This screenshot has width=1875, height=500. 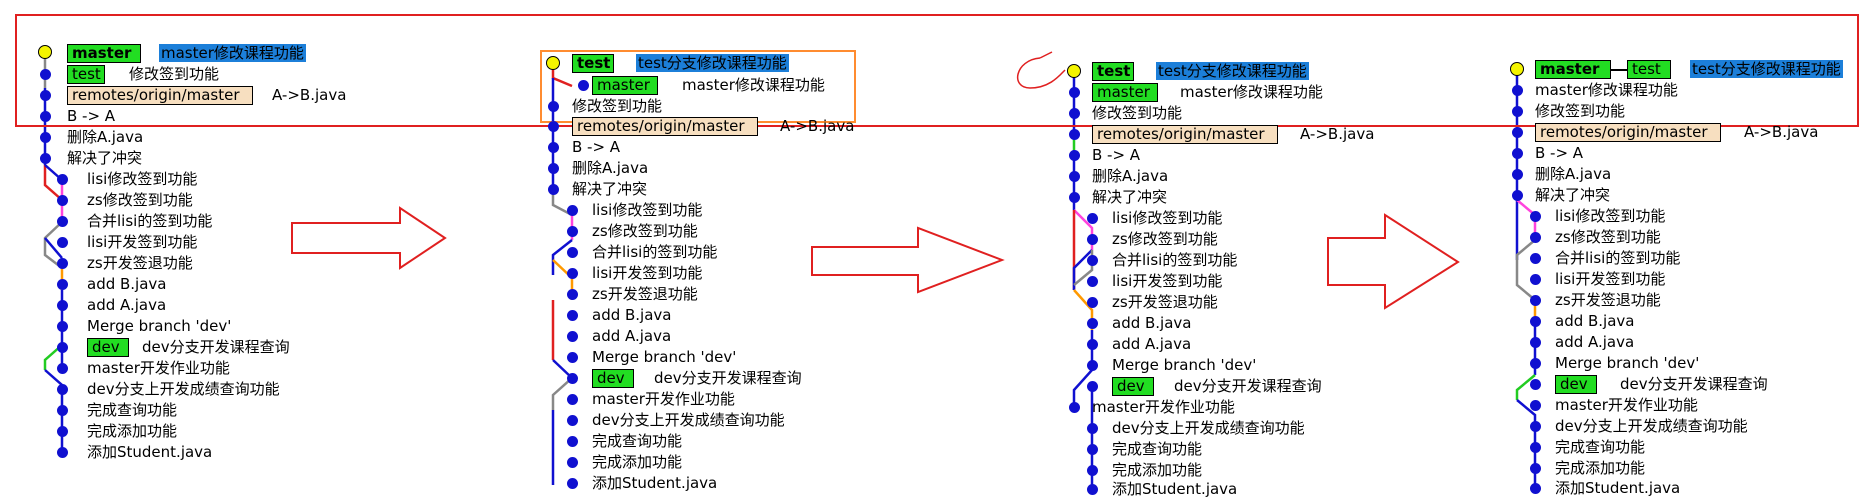 What do you see at coordinates (149, 221) in the screenshot?
I see `commit-message: 合并lisi的签到功能` at bounding box center [149, 221].